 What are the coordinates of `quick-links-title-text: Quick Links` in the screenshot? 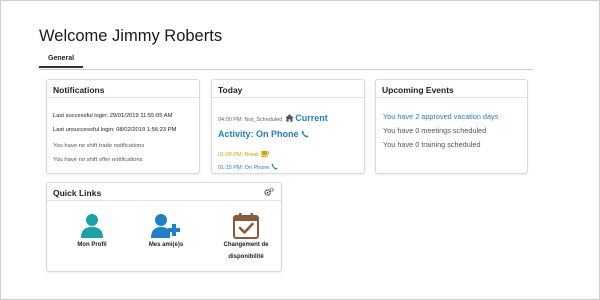 It's located at (77, 193).